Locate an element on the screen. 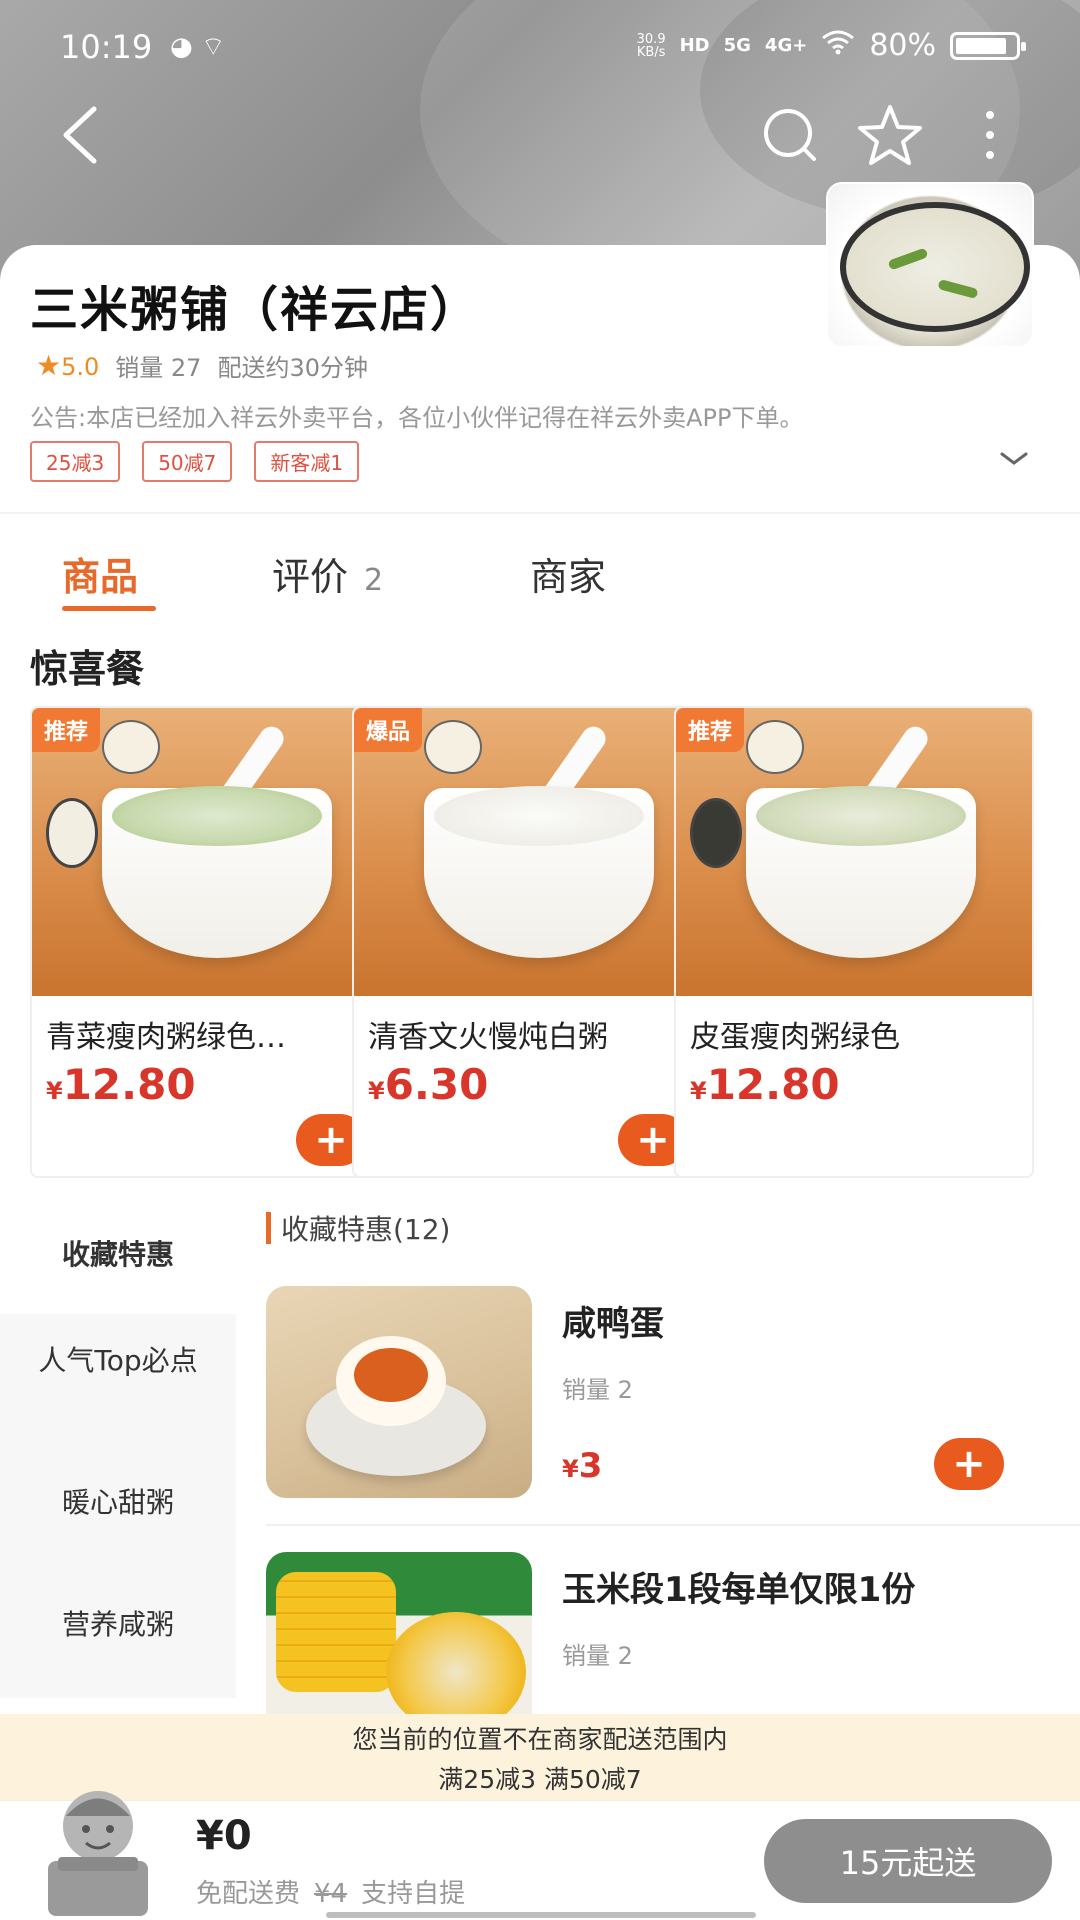  favorite-button is located at coordinates (890, 135).